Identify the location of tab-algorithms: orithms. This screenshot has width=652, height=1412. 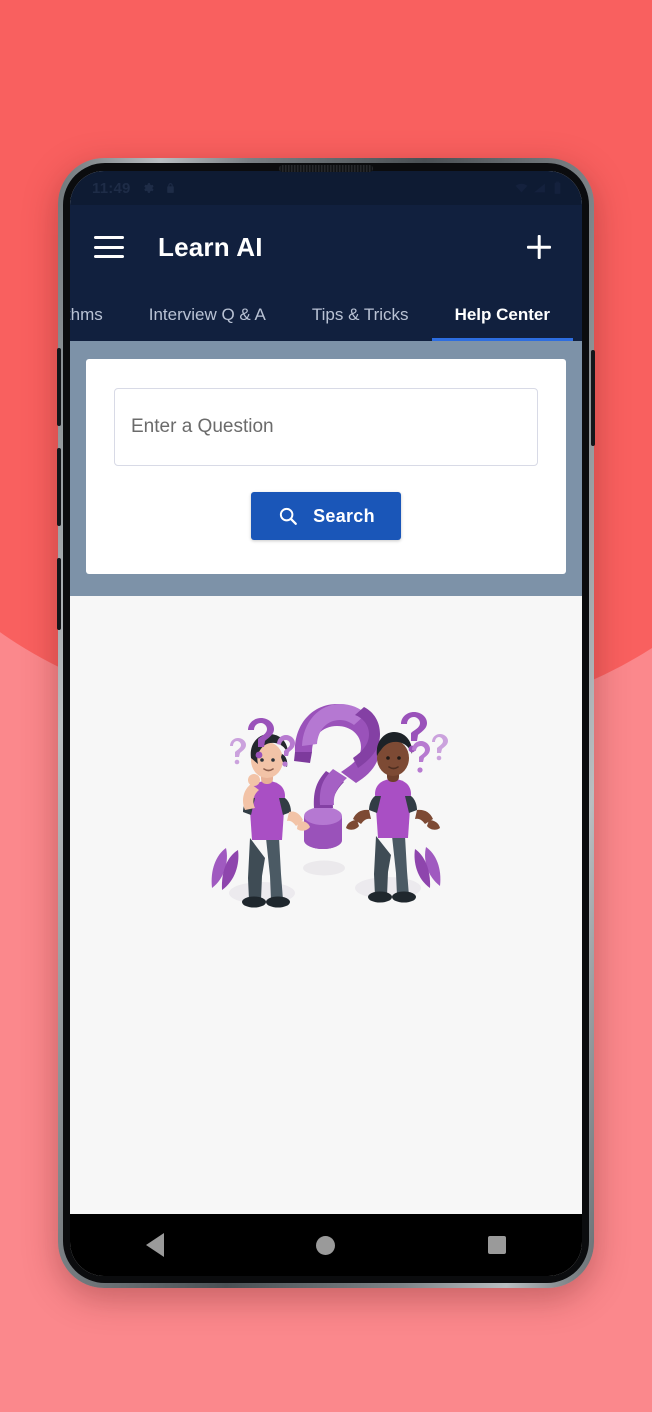
(98, 315).